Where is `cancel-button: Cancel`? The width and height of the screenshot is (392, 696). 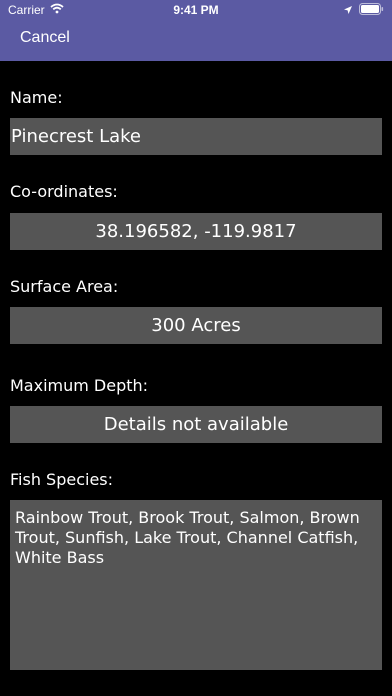 cancel-button: Cancel is located at coordinates (45, 38).